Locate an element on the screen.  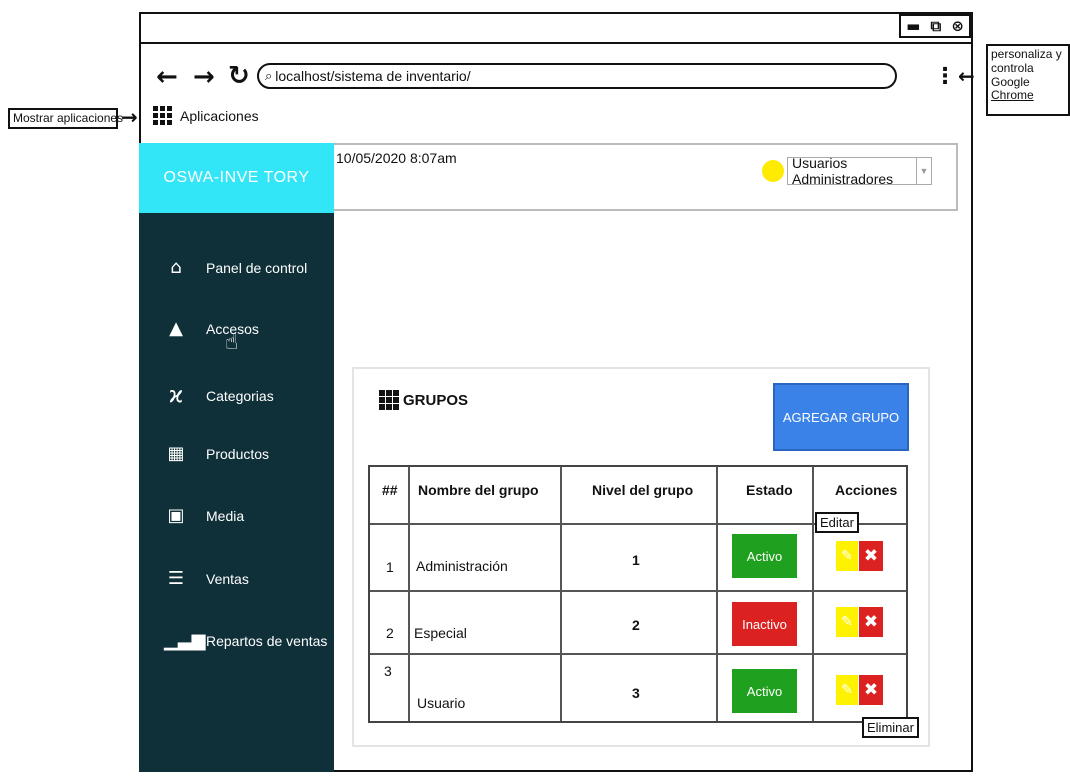
edit-tooltip: Editar is located at coordinates (837, 522).